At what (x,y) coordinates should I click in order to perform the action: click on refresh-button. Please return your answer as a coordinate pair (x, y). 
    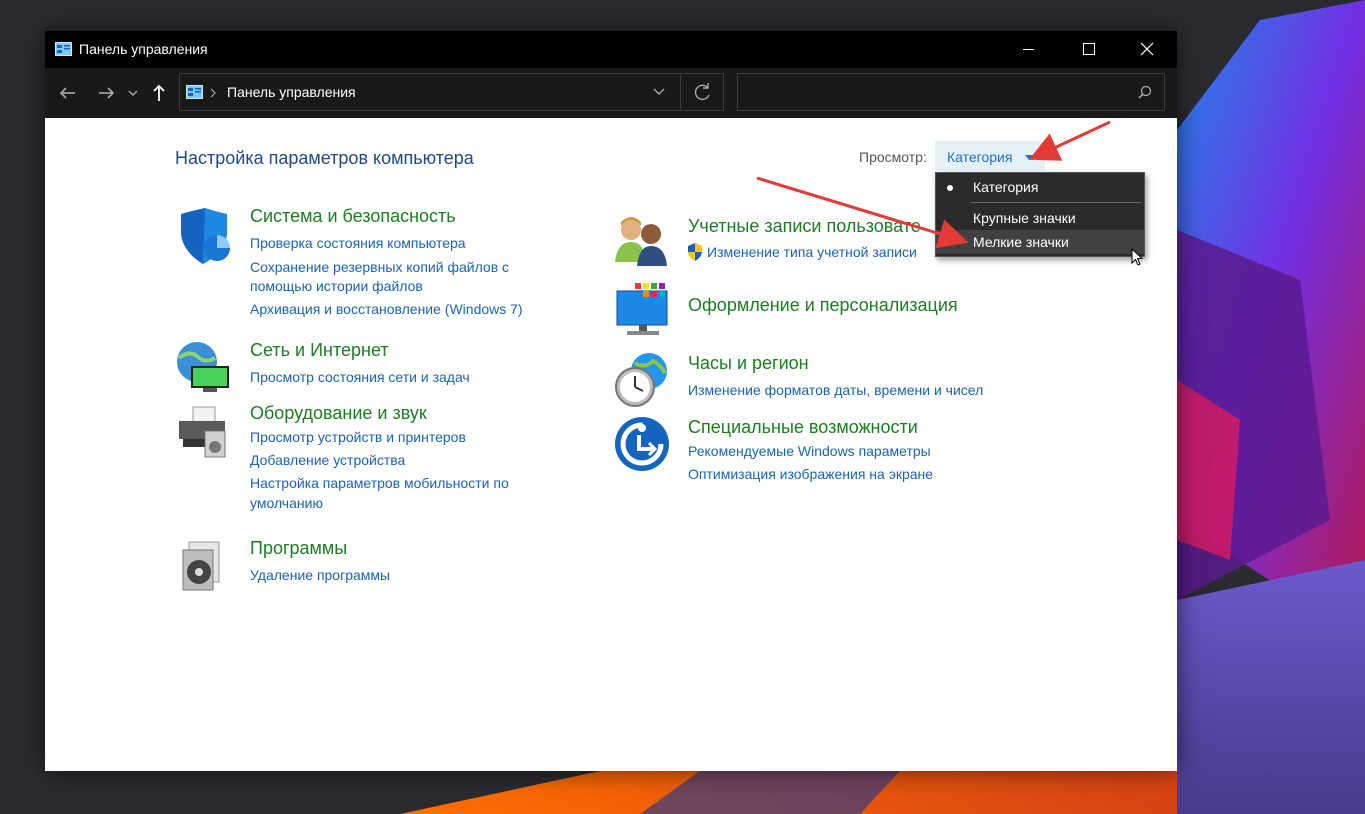
    Looking at the image, I should click on (703, 92).